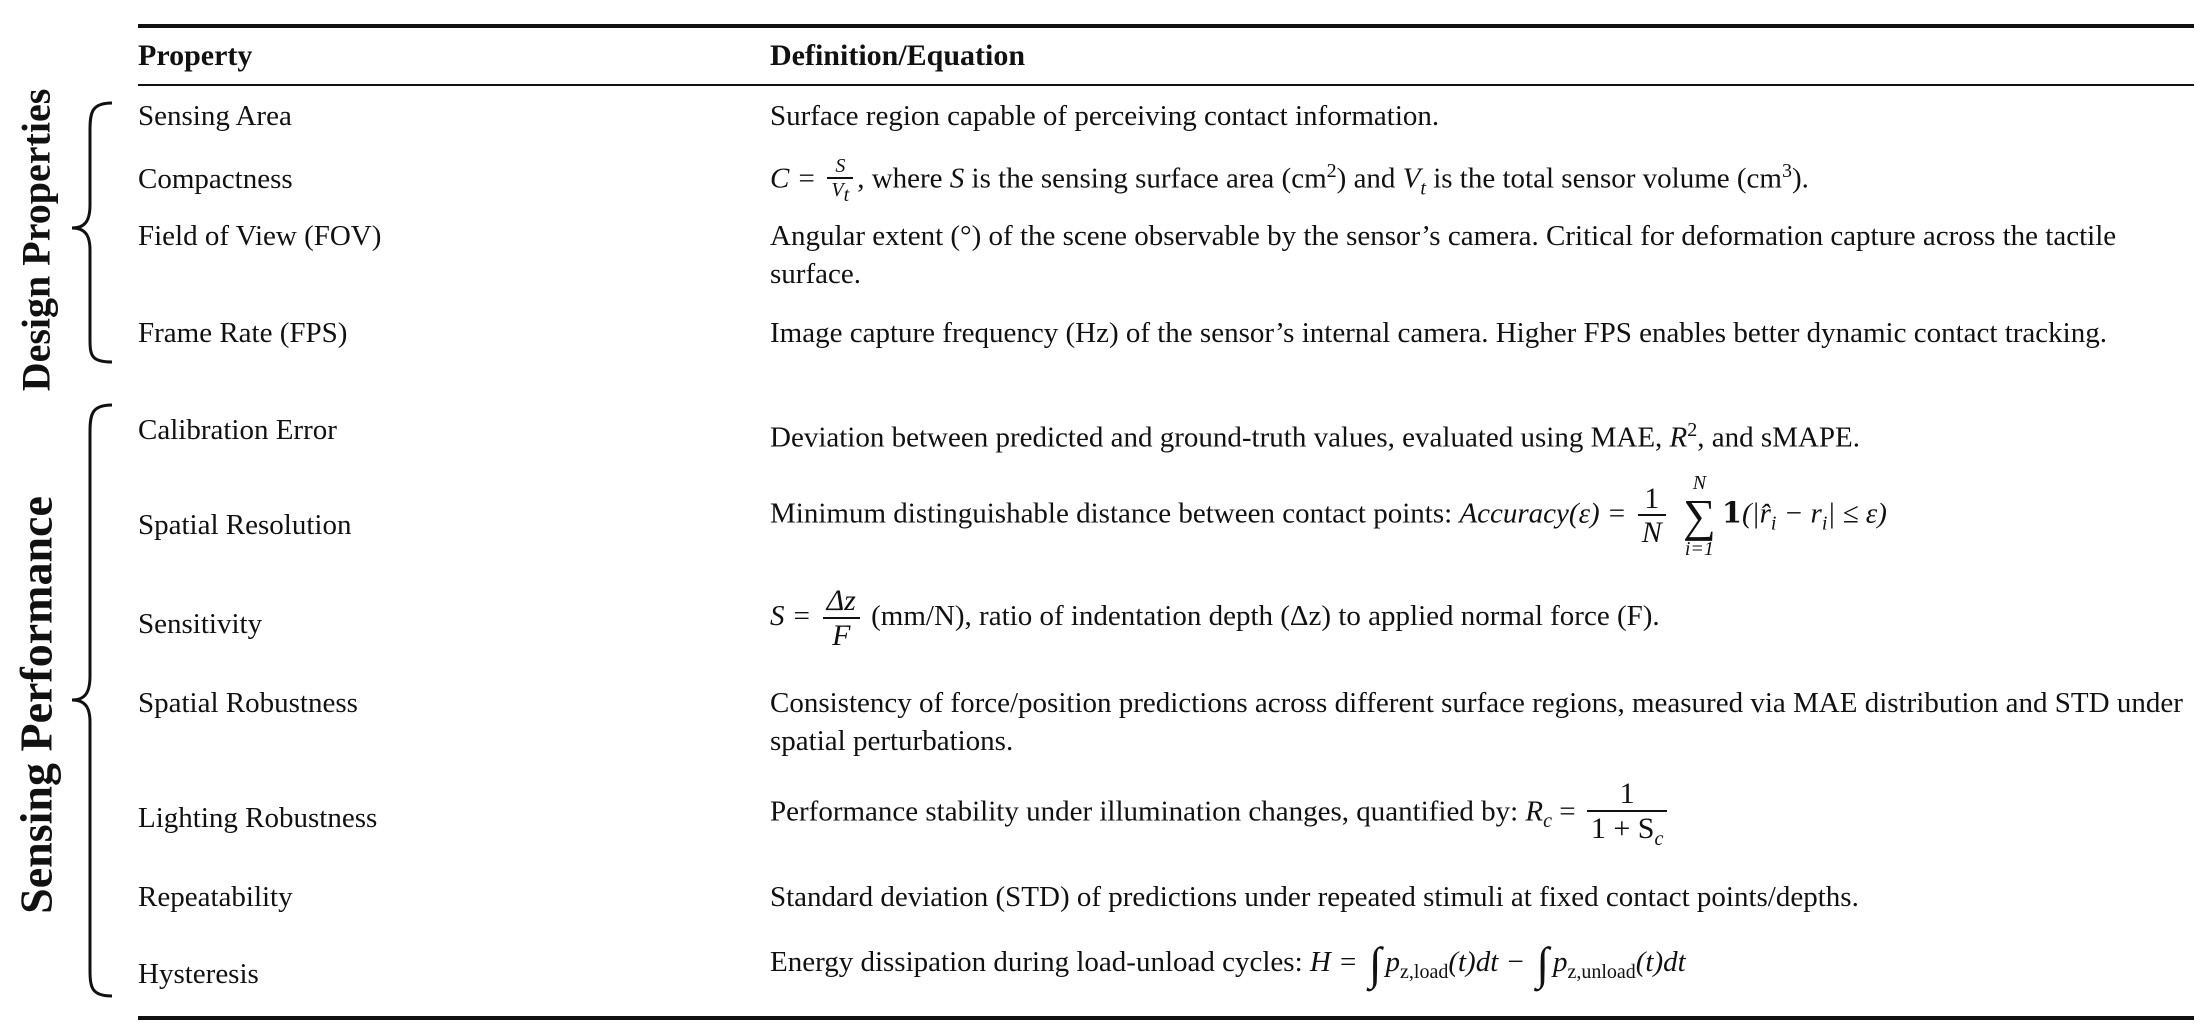 The image size is (2208, 1026). What do you see at coordinates (1699, 516) in the screenshot?
I see `summation: N ∑ i=1` at bounding box center [1699, 516].